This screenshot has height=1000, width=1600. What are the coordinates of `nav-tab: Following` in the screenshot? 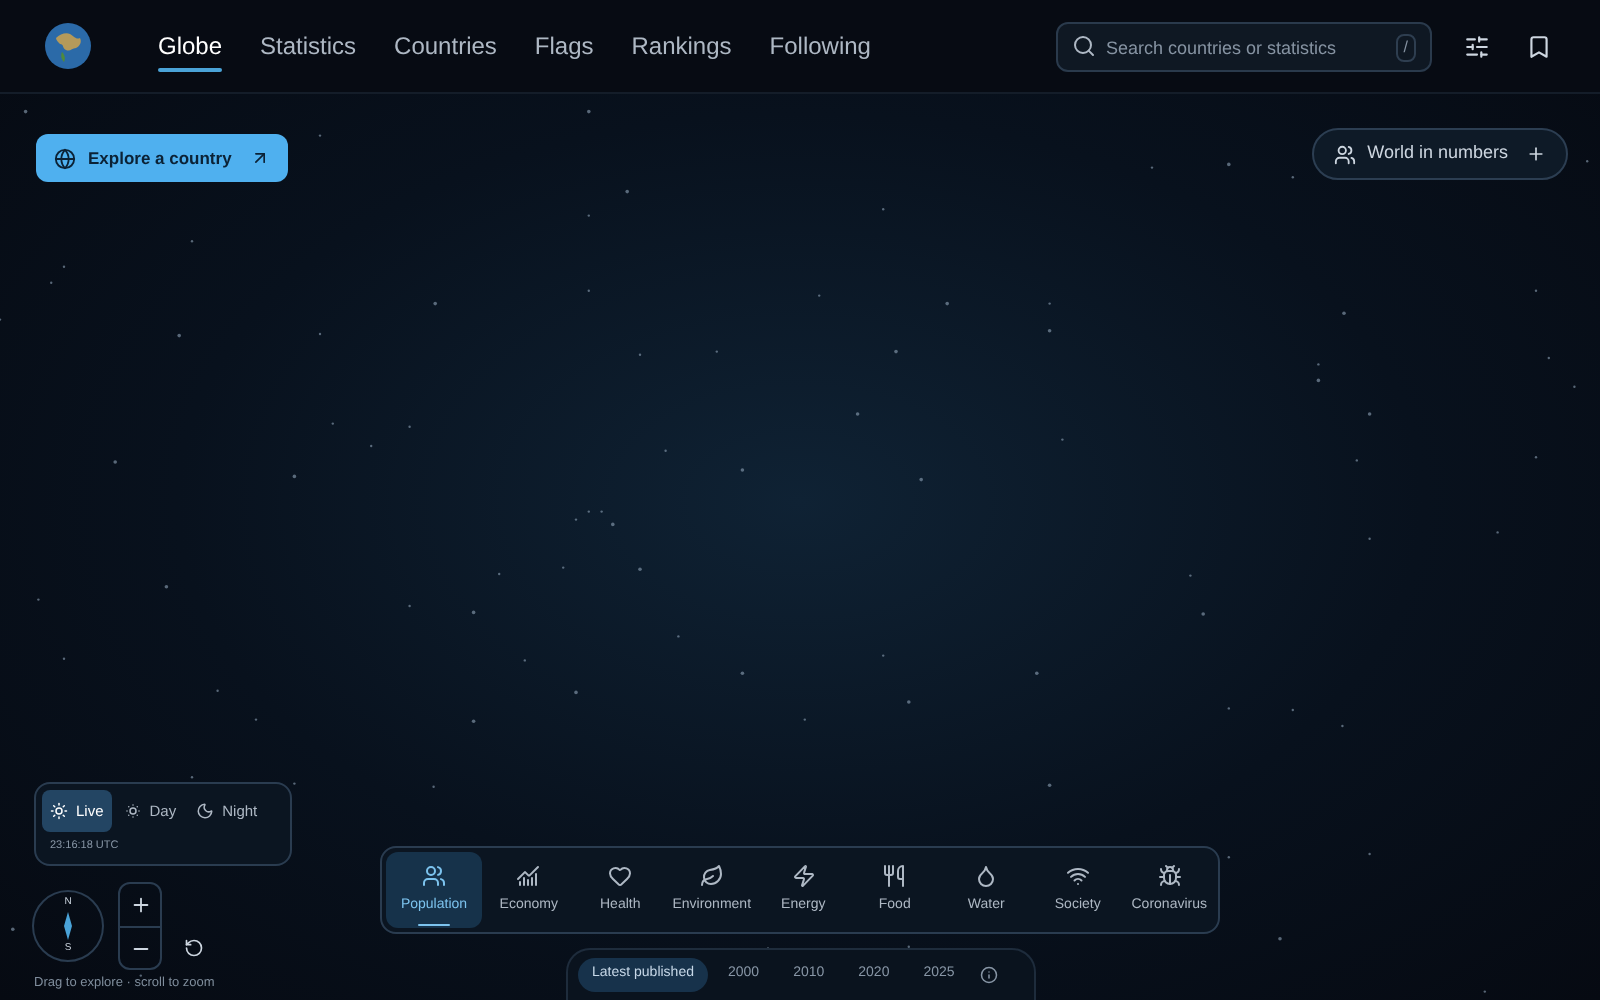 It's located at (820, 46).